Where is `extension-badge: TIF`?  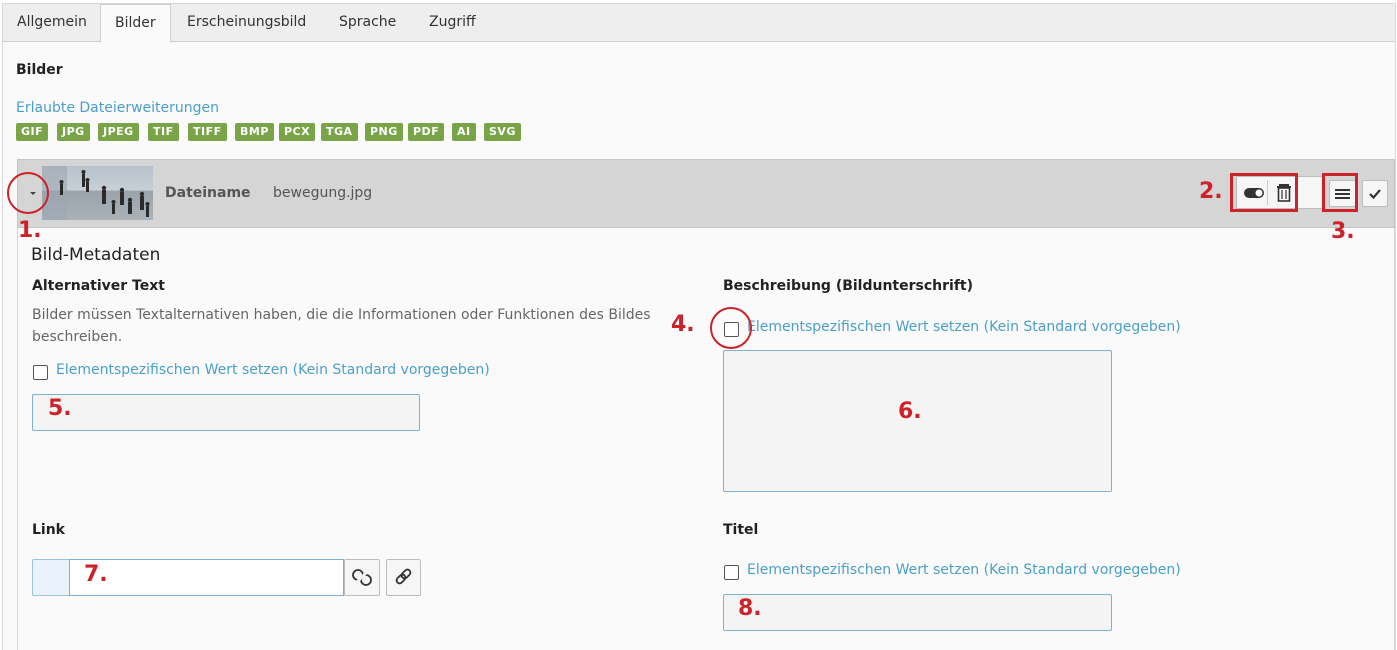 extension-badge: TIF is located at coordinates (163, 132).